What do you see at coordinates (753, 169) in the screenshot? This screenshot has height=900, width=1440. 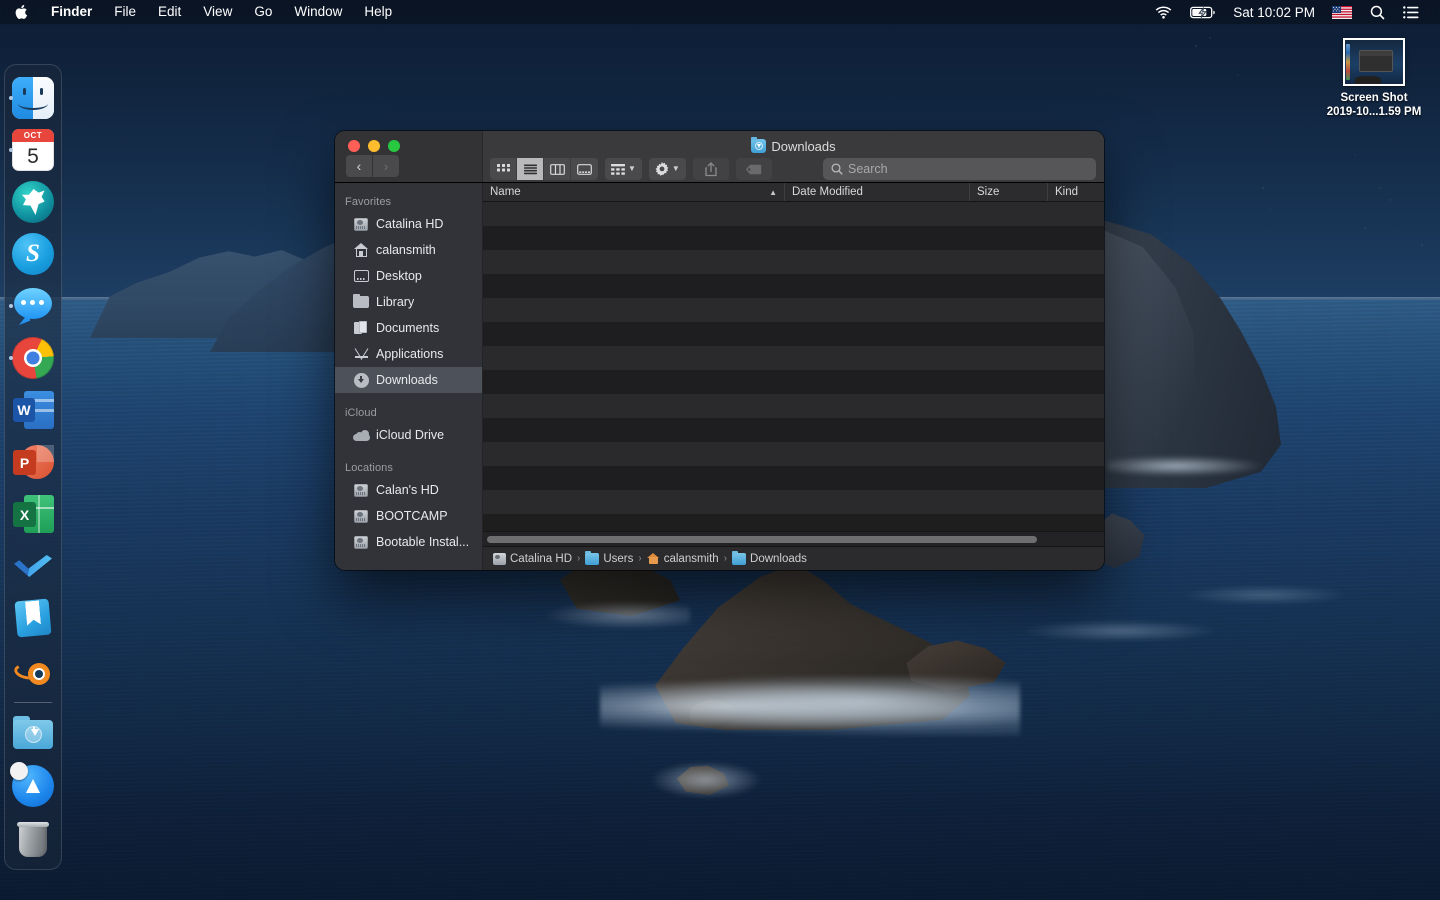 I see `tag-button` at bounding box center [753, 169].